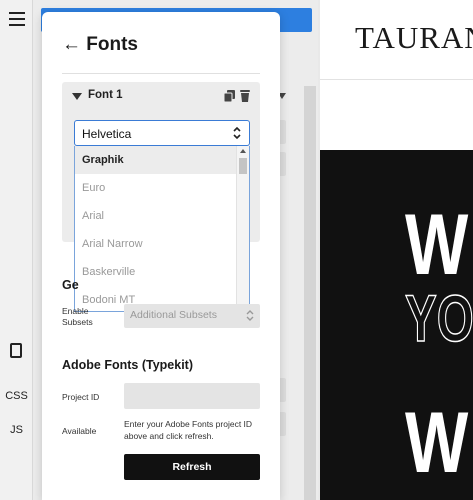 This screenshot has width=473, height=500. I want to click on hero-line-1: W, so click(437, 245).